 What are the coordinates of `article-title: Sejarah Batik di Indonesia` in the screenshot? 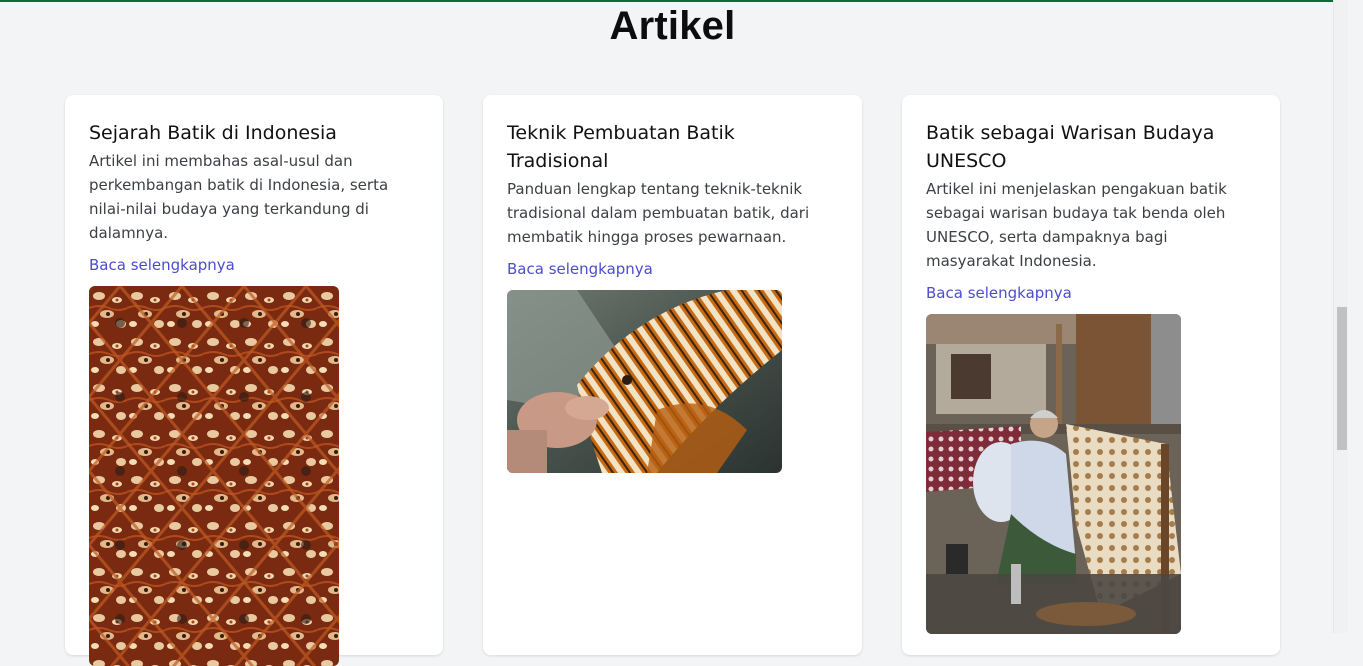 It's located at (213, 133).